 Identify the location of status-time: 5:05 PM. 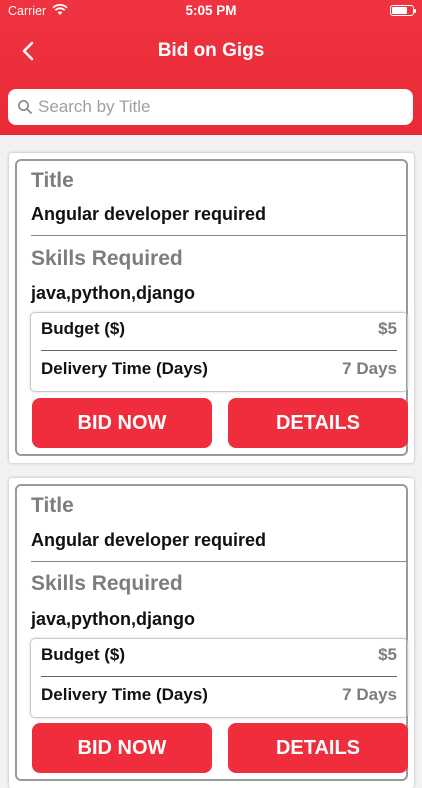
(211, 10).